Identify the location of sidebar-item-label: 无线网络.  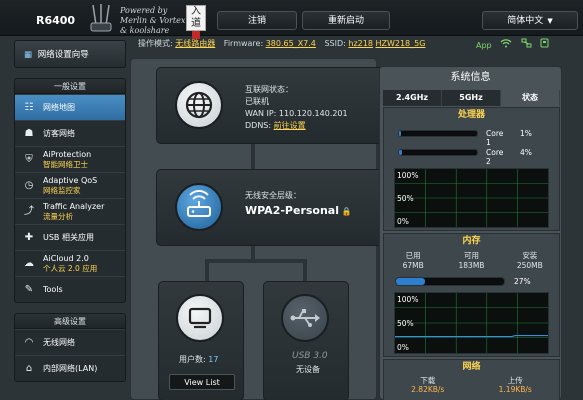
(59, 342).